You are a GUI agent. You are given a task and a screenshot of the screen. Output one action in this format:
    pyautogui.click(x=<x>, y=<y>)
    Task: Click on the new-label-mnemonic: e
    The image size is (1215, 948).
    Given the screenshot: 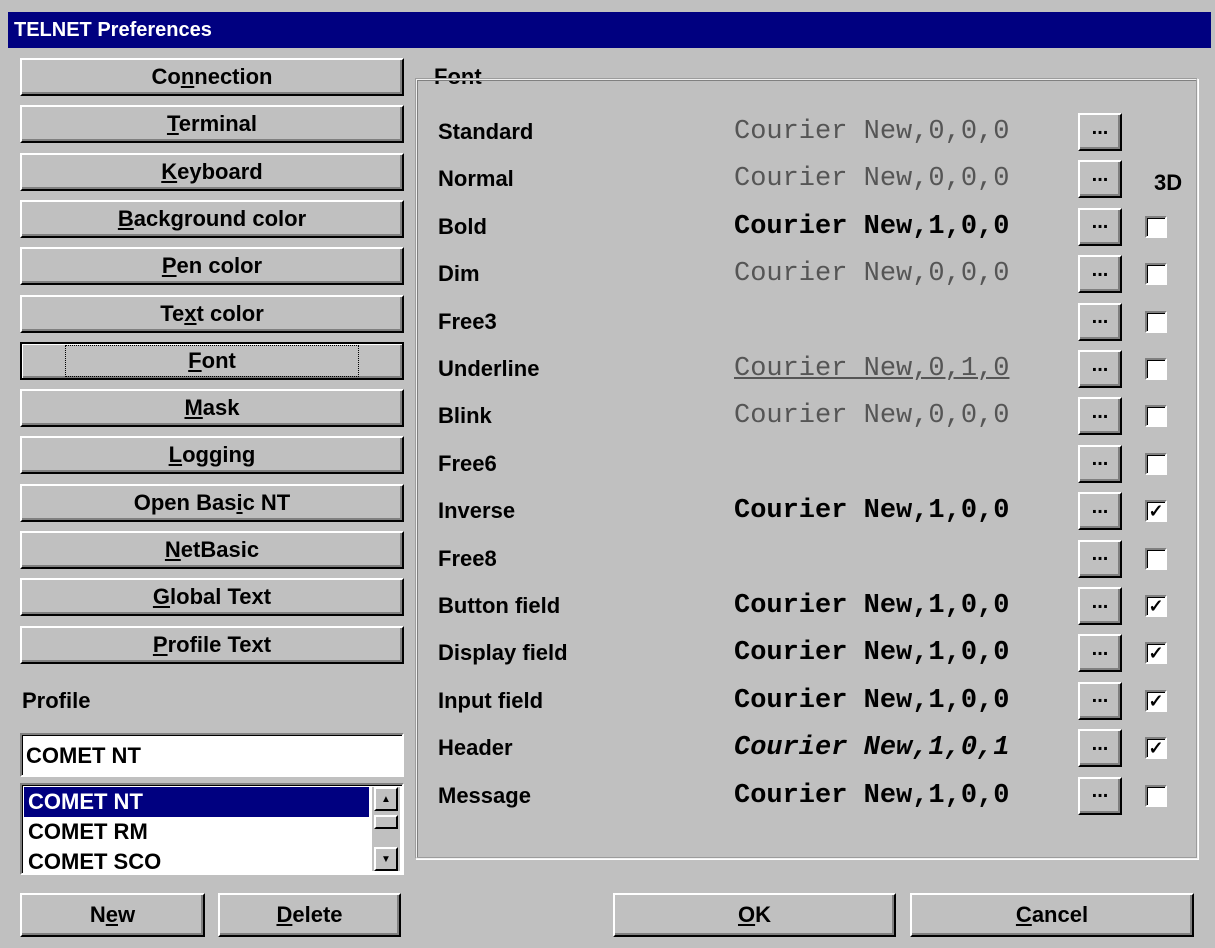 What is the action you would take?
    pyautogui.click(x=111, y=914)
    